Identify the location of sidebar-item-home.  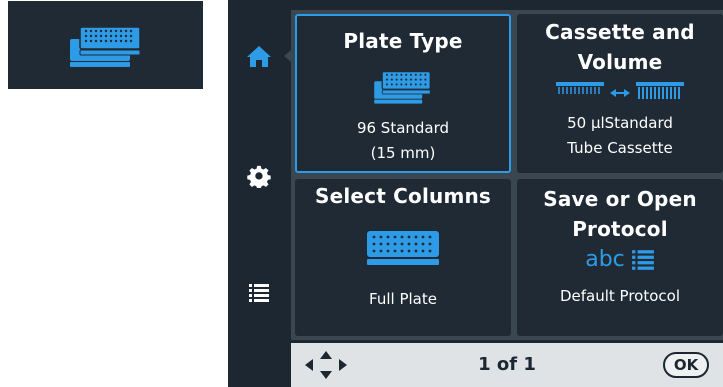
(259, 56).